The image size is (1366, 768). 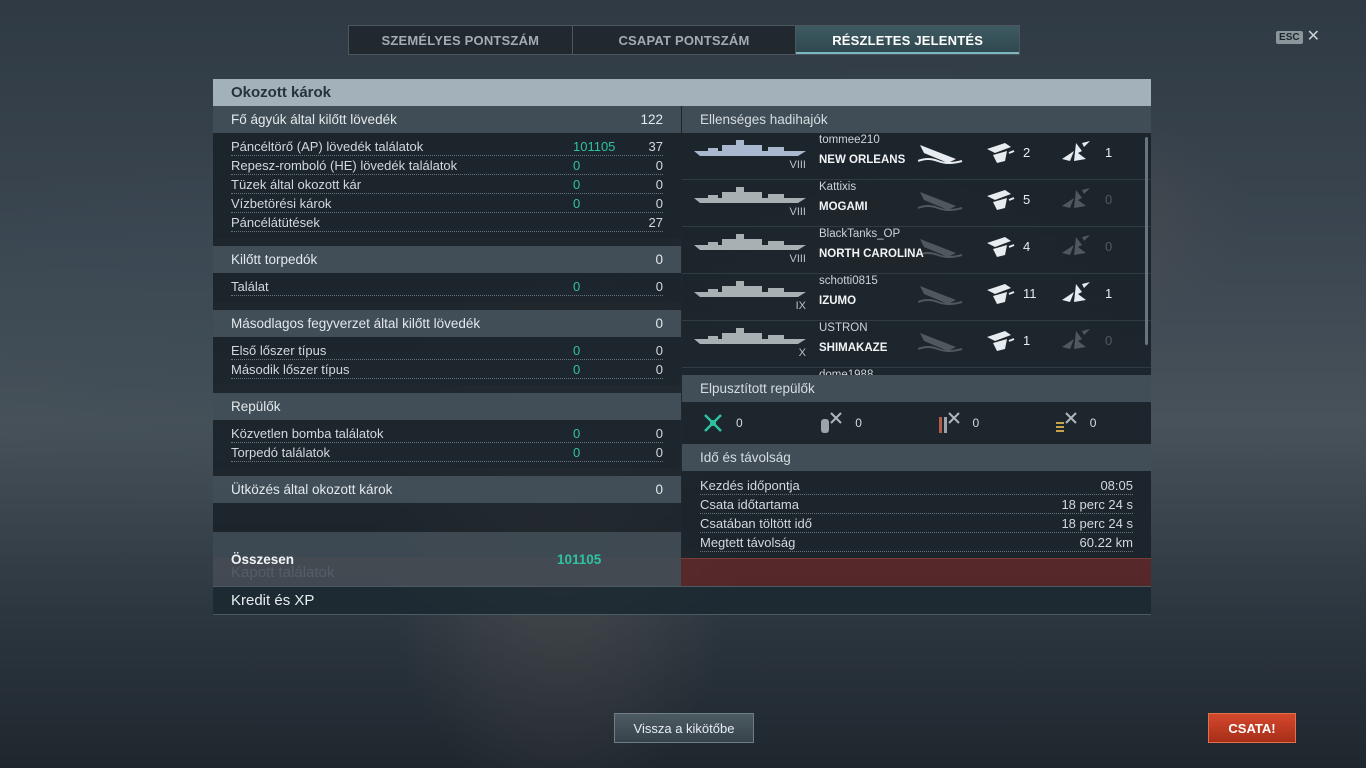 I want to click on destroyed-planes-header: Elpusztított repülők, so click(x=916, y=388).